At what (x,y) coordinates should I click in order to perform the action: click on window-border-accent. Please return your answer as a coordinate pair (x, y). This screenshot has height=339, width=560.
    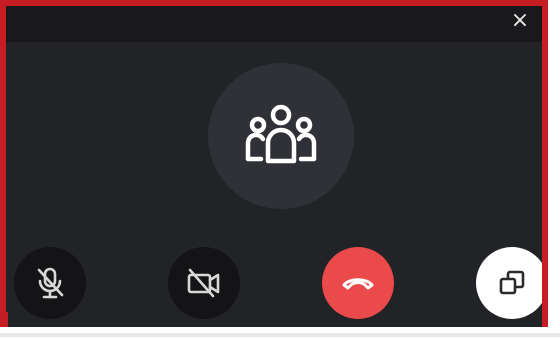
    Looking at the image, I should click on (4, 319).